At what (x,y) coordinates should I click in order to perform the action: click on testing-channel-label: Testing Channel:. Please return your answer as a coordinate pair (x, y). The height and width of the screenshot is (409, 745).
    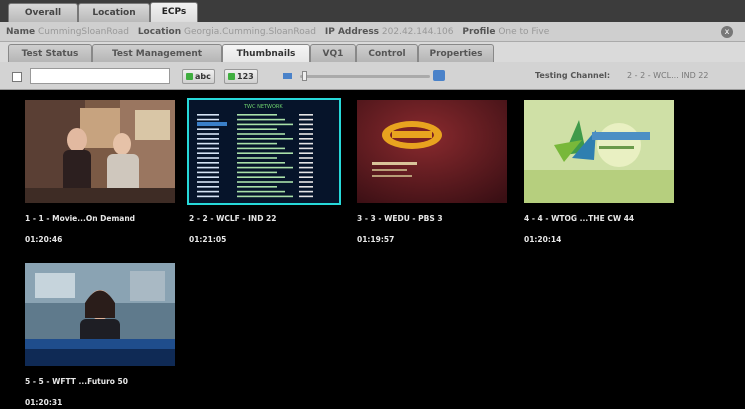
    Looking at the image, I should click on (573, 75).